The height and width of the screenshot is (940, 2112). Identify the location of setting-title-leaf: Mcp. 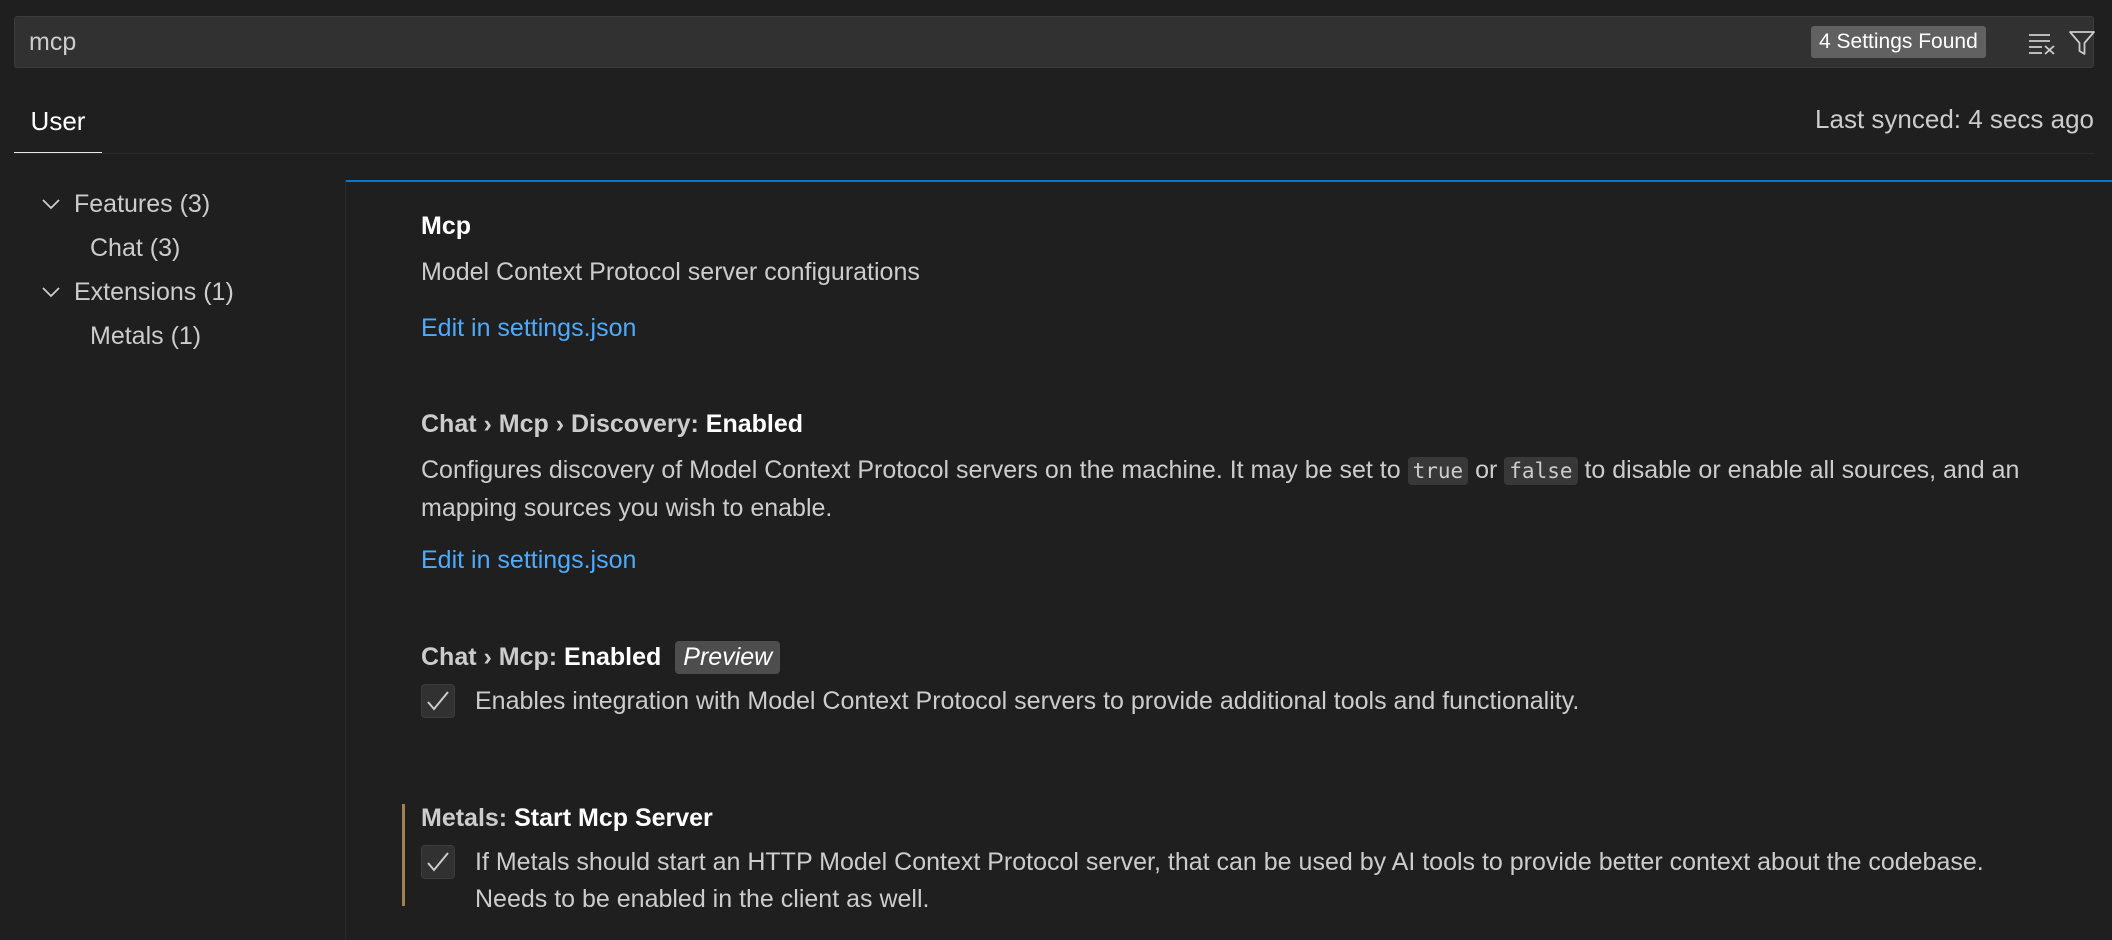
(446, 226).